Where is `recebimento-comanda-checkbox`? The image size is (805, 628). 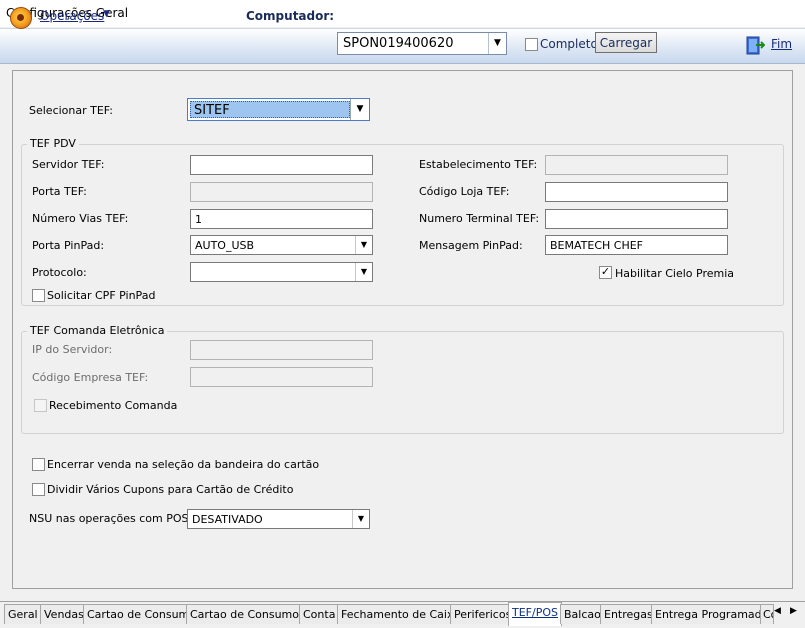 recebimento-comanda-checkbox is located at coordinates (40, 405).